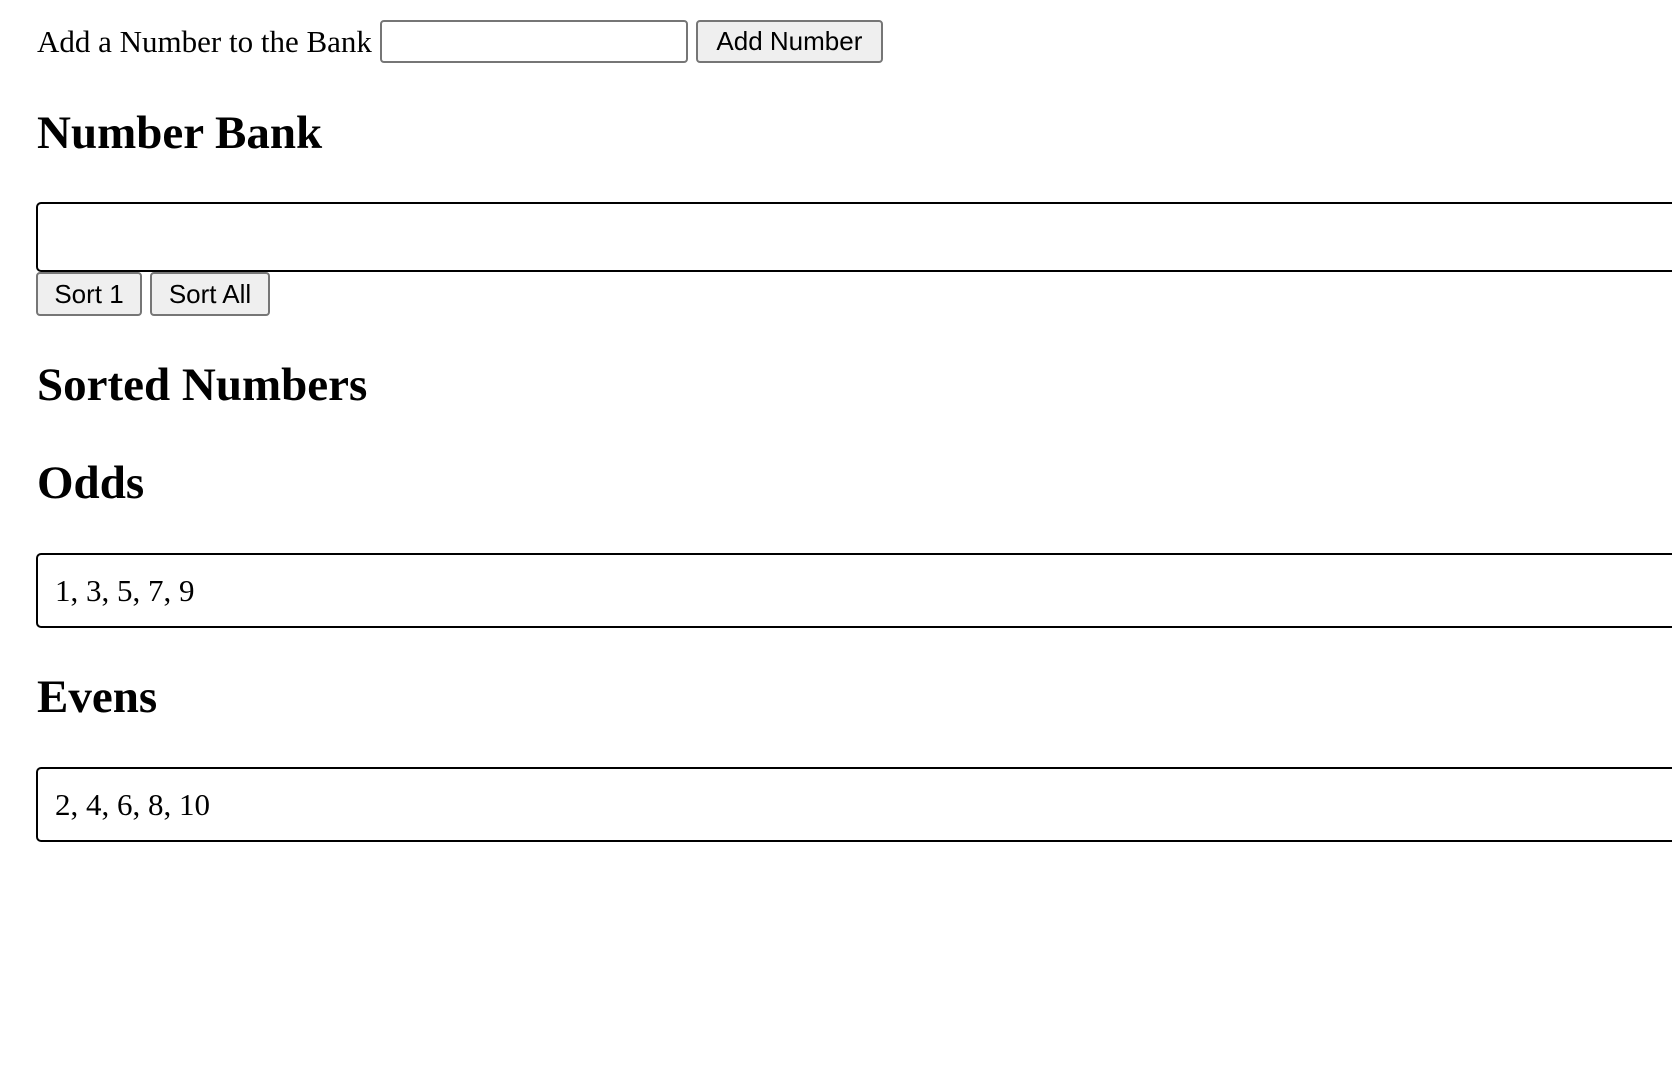  Describe the element at coordinates (97, 697) in the screenshot. I see `evens-heading: Evens` at that location.